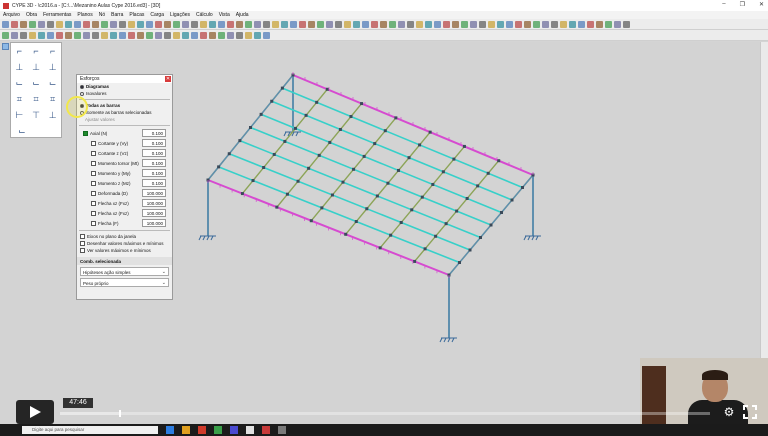 Image resolution: width=768 pixels, height=436 pixels. Describe the element at coordinates (124, 250) in the screenshot. I see `option-ver-valores: Ver valores máximos e mínimos` at that location.